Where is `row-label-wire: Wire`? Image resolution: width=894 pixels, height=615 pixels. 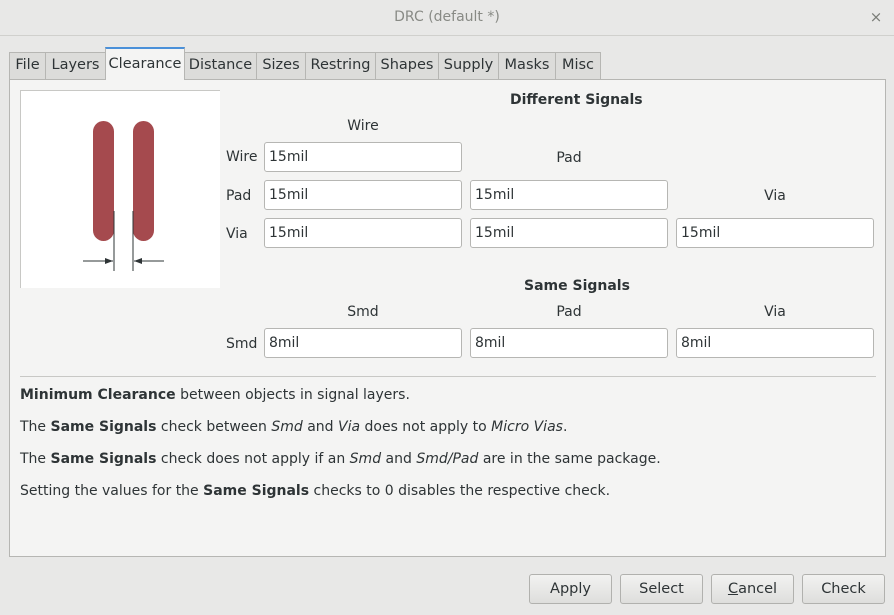
row-label-wire: Wire is located at coordinates (242, 157).